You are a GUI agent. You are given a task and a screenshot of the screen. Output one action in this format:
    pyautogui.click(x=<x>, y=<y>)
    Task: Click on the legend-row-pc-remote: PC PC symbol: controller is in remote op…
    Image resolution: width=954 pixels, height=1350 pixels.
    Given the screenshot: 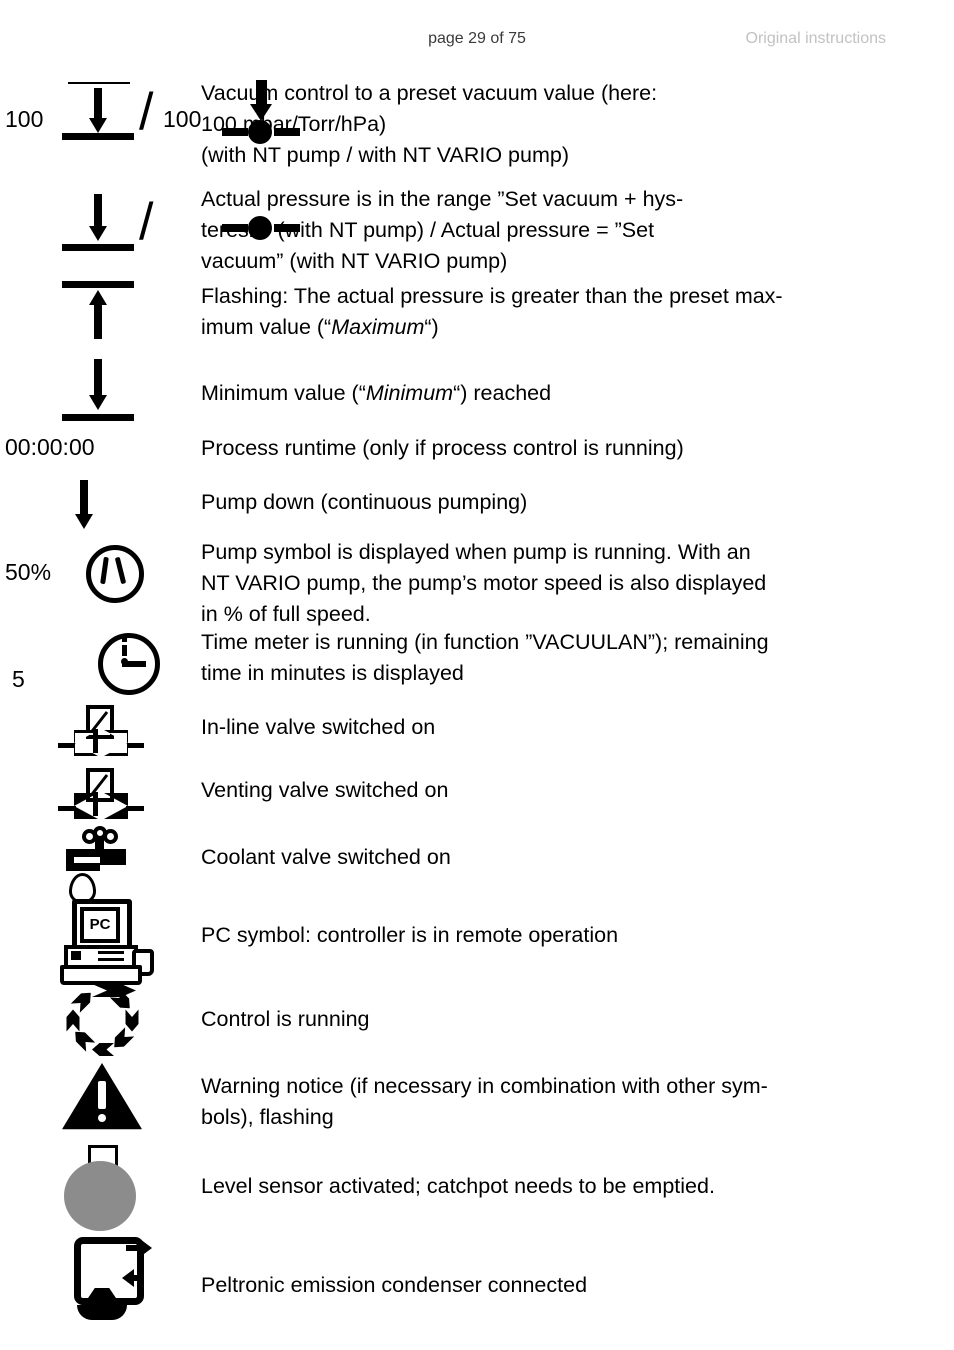 What is the action you would take?
    pyautogui.click(x=477, y=941)
    